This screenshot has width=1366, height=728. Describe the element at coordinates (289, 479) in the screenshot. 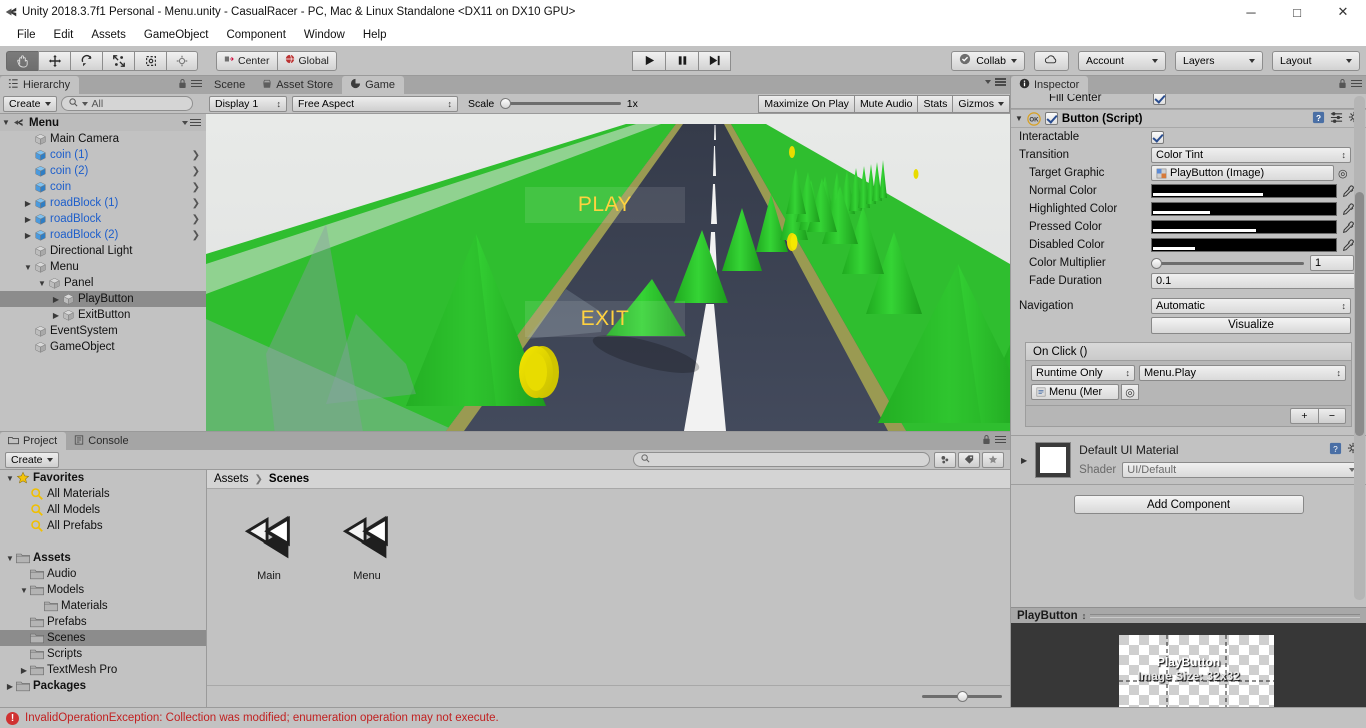

I see `breadcrumb-scenes: Scenes` at that location.